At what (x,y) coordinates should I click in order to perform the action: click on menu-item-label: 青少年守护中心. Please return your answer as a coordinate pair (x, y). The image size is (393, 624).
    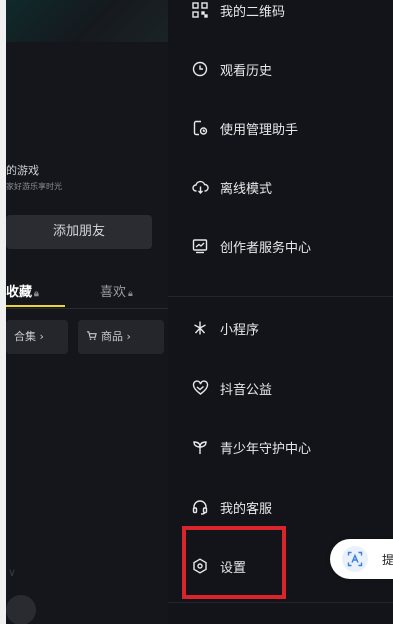
    Looking at the image, I should click on (266, 449).